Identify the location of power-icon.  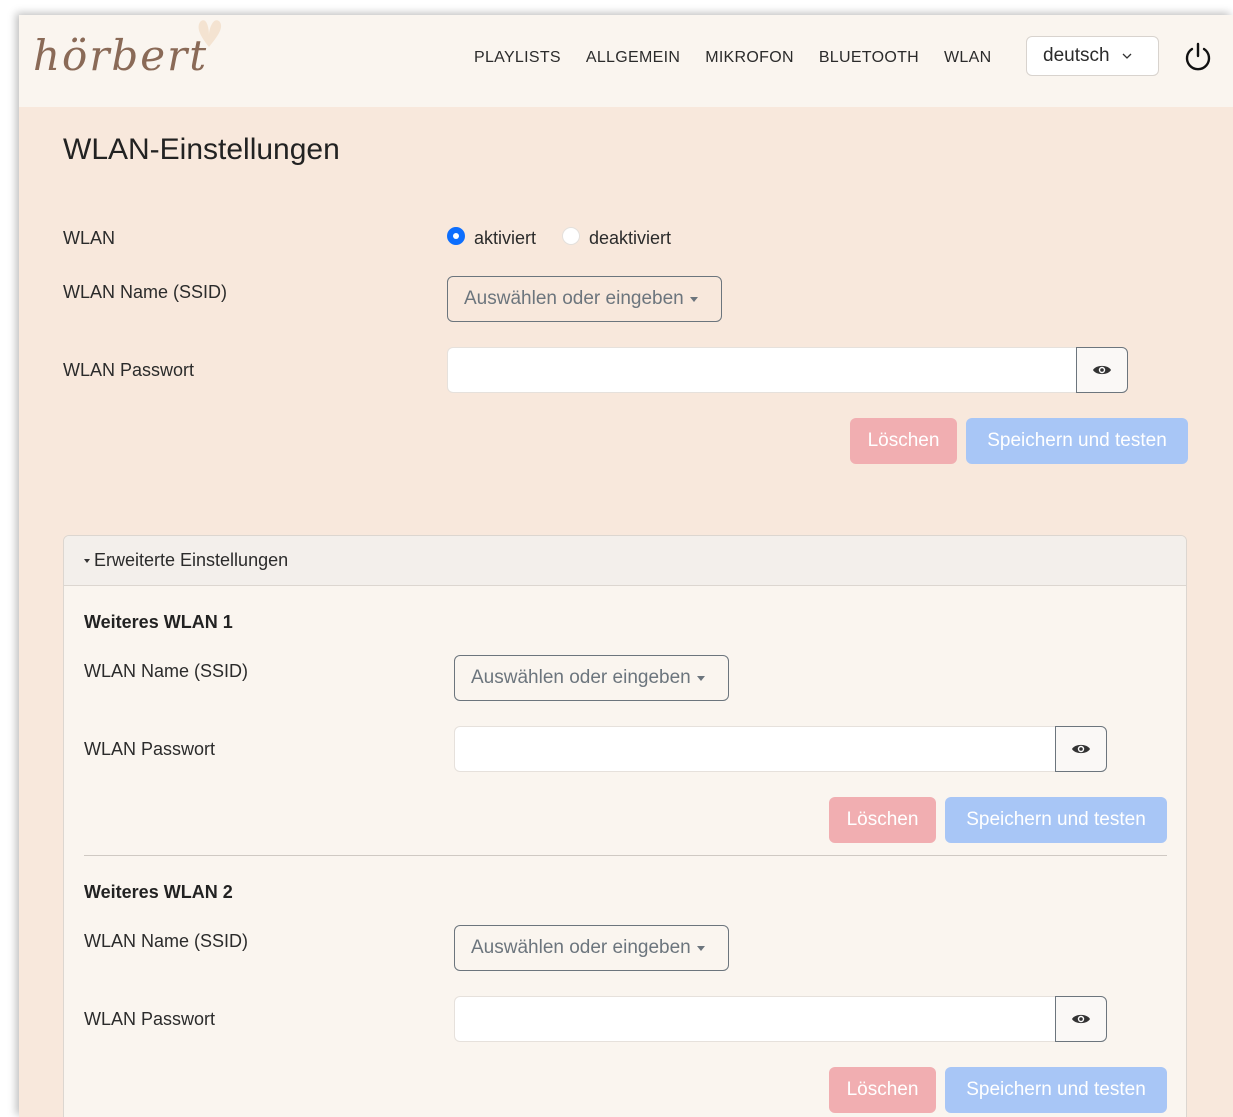
(1198, 57).